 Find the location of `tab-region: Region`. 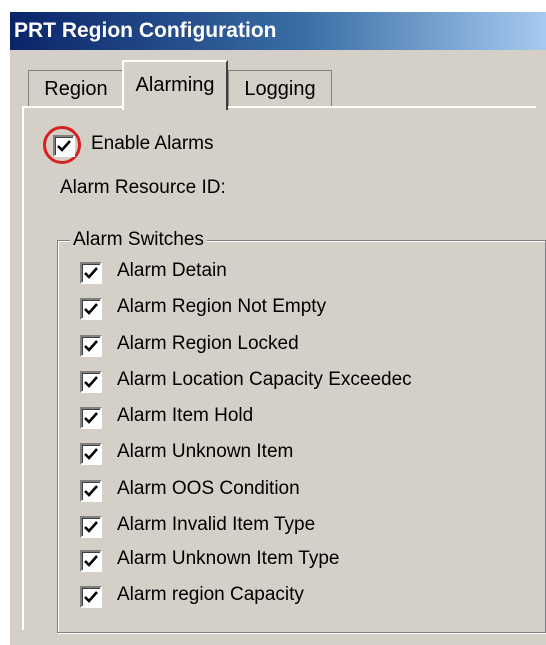

tab-region: Region is located at coordinates (76, 89).